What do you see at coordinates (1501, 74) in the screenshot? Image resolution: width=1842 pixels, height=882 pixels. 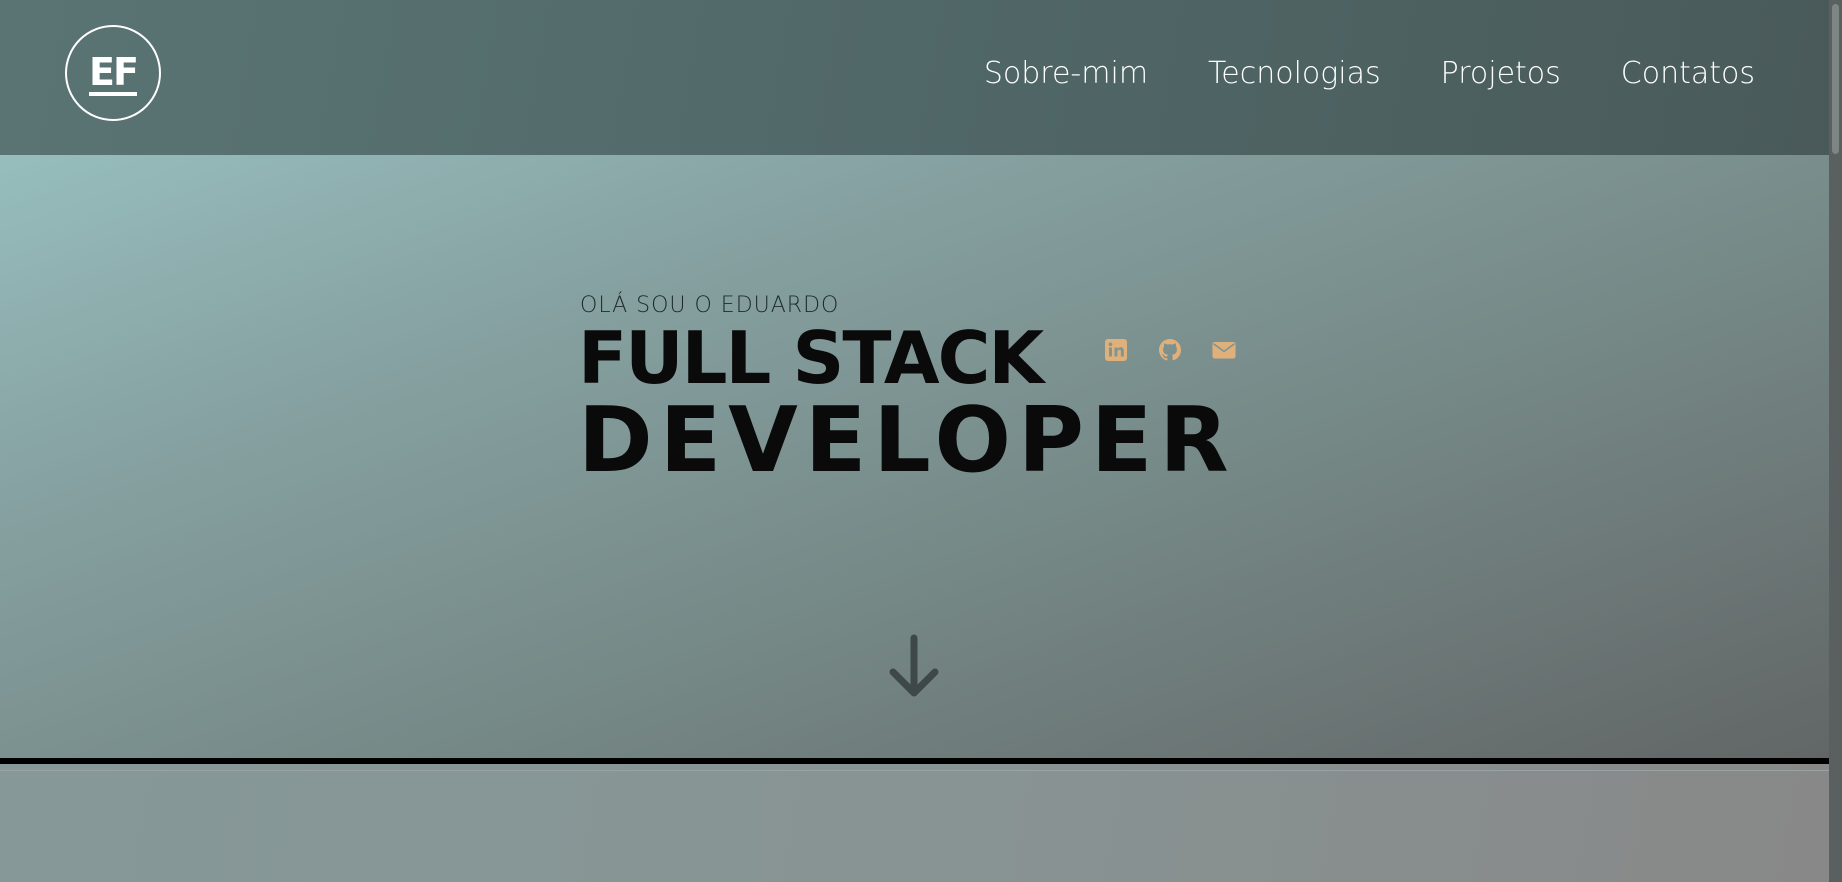 I see `nav-item-projetos: Projetos` at bounding box center [1501, 74].